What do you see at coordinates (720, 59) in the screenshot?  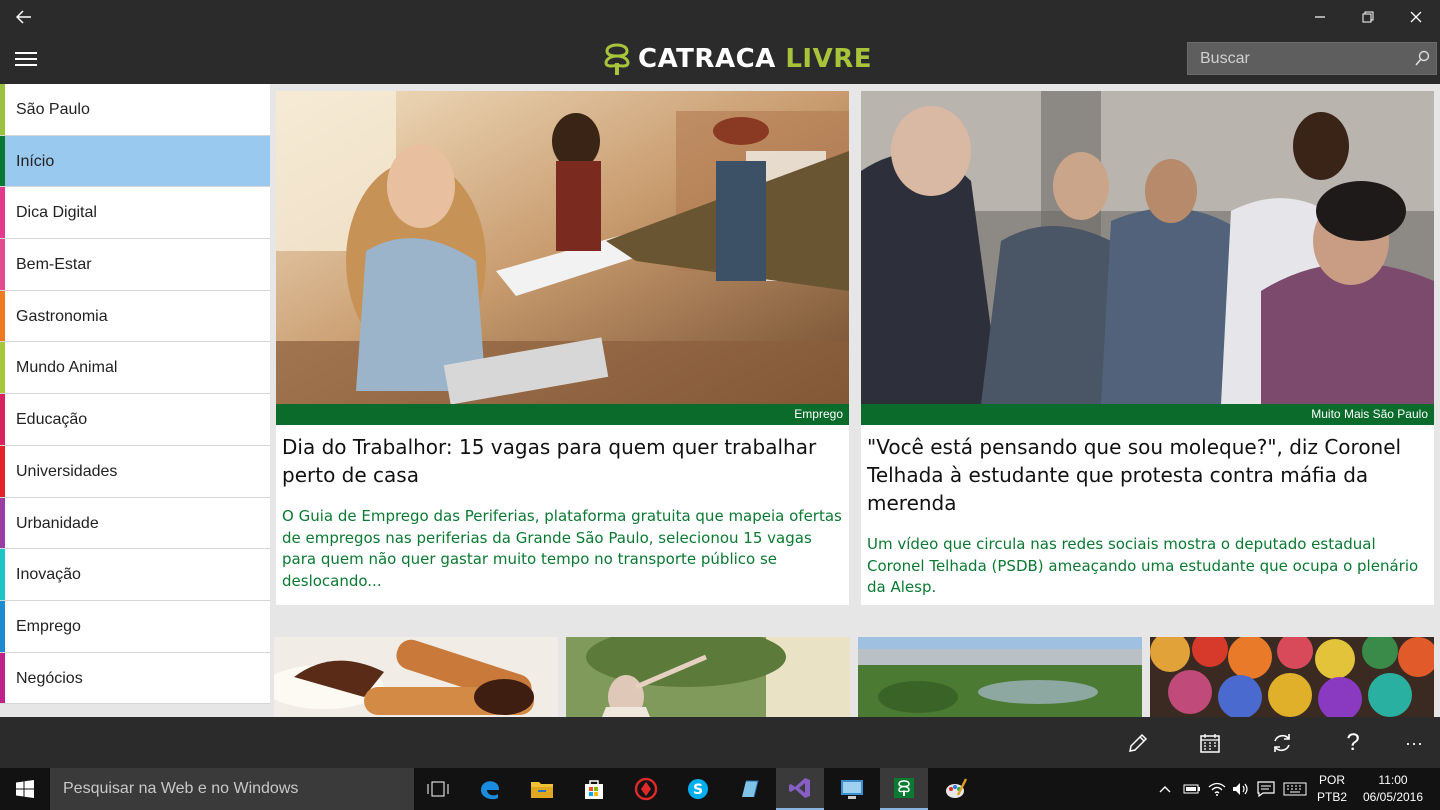 I see `app-header: CATRACA LIVRE` at bounding box center [720, 59].